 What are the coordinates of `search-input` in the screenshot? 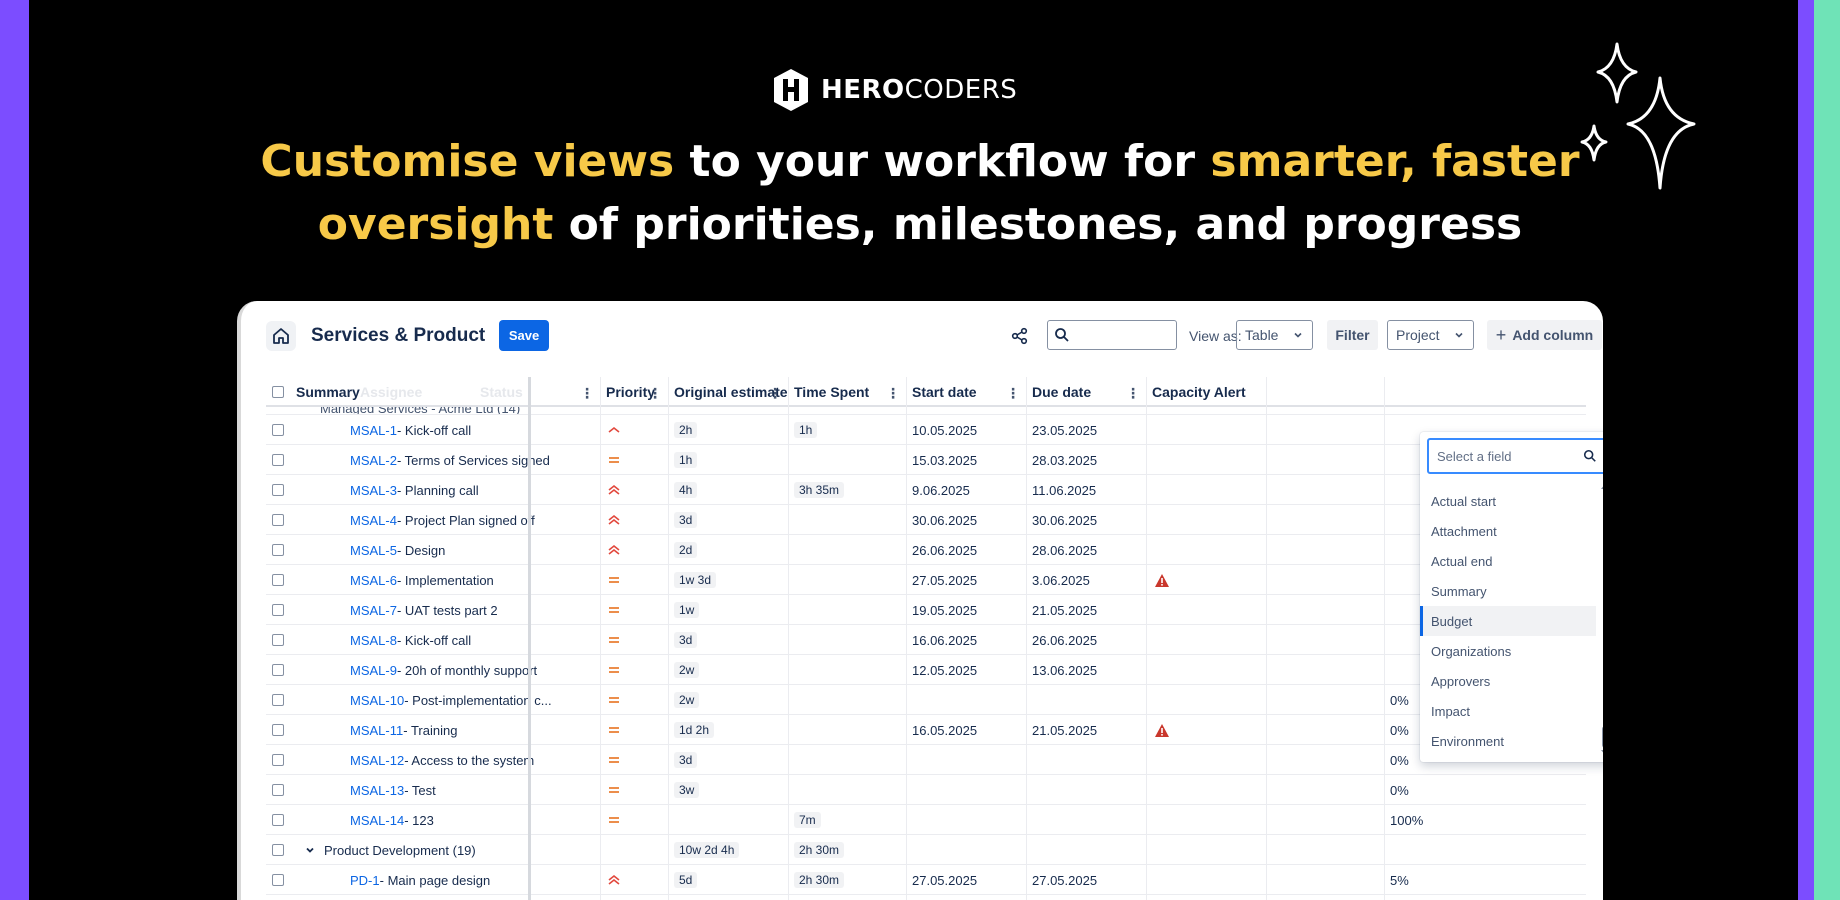 It's located at (1112, 335).